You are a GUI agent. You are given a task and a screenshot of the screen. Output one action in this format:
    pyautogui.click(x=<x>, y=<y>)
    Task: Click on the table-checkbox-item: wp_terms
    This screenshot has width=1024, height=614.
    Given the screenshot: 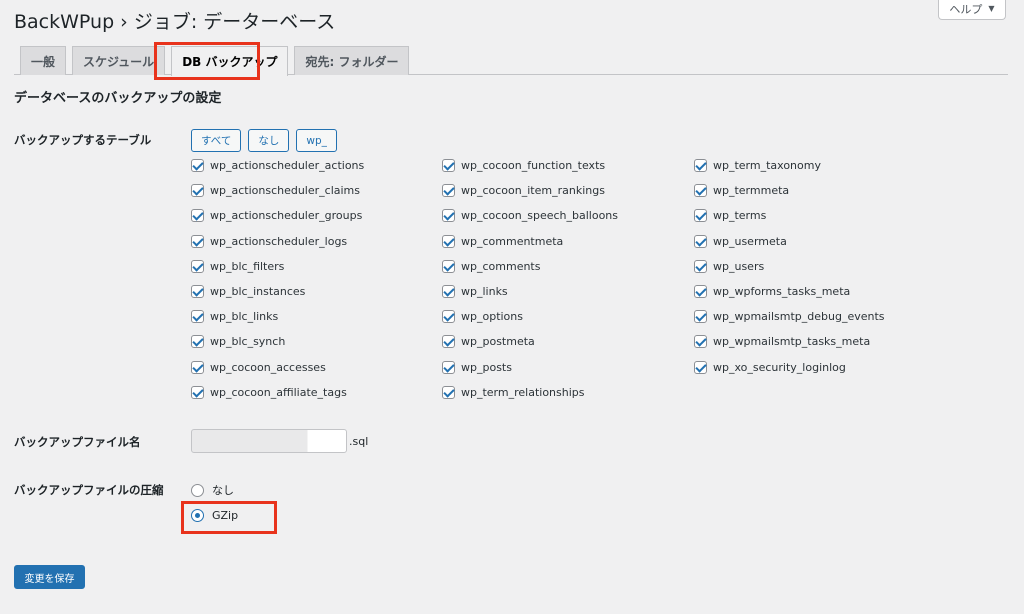 What is the action you would take?
    pyautogui.click(x=822, y=215)
    